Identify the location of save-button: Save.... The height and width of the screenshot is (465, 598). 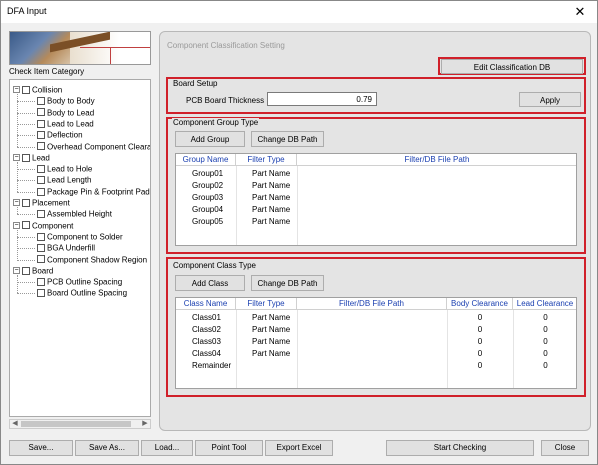
(41, 448).